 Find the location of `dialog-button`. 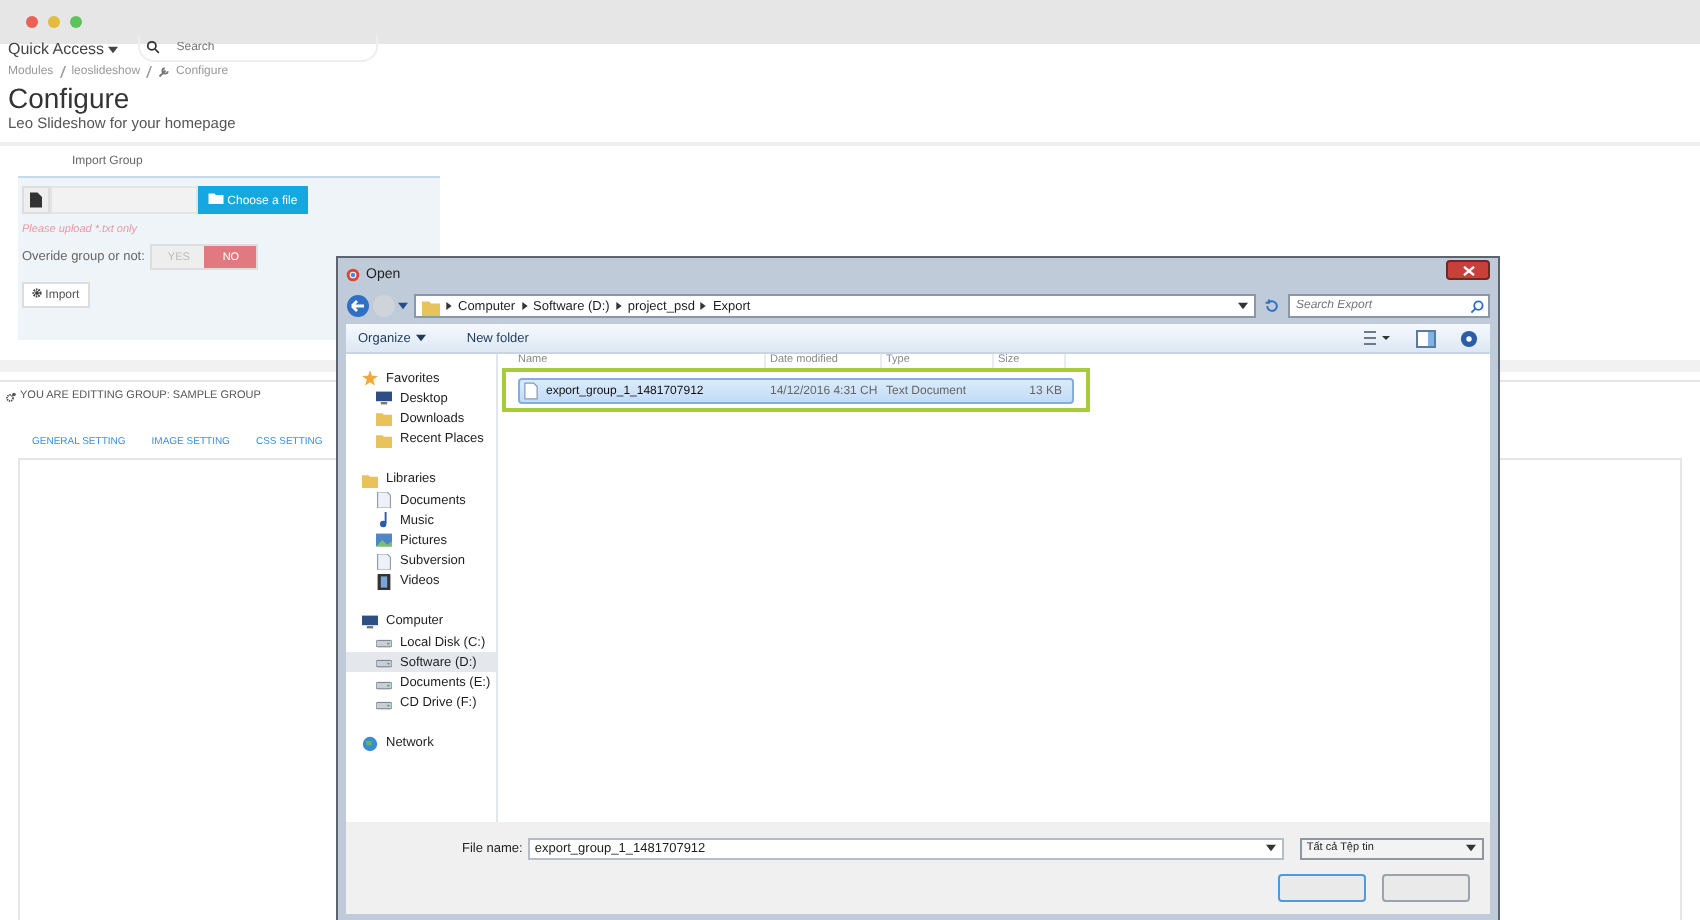

dialog-button is located at coordinates (1322, 888).